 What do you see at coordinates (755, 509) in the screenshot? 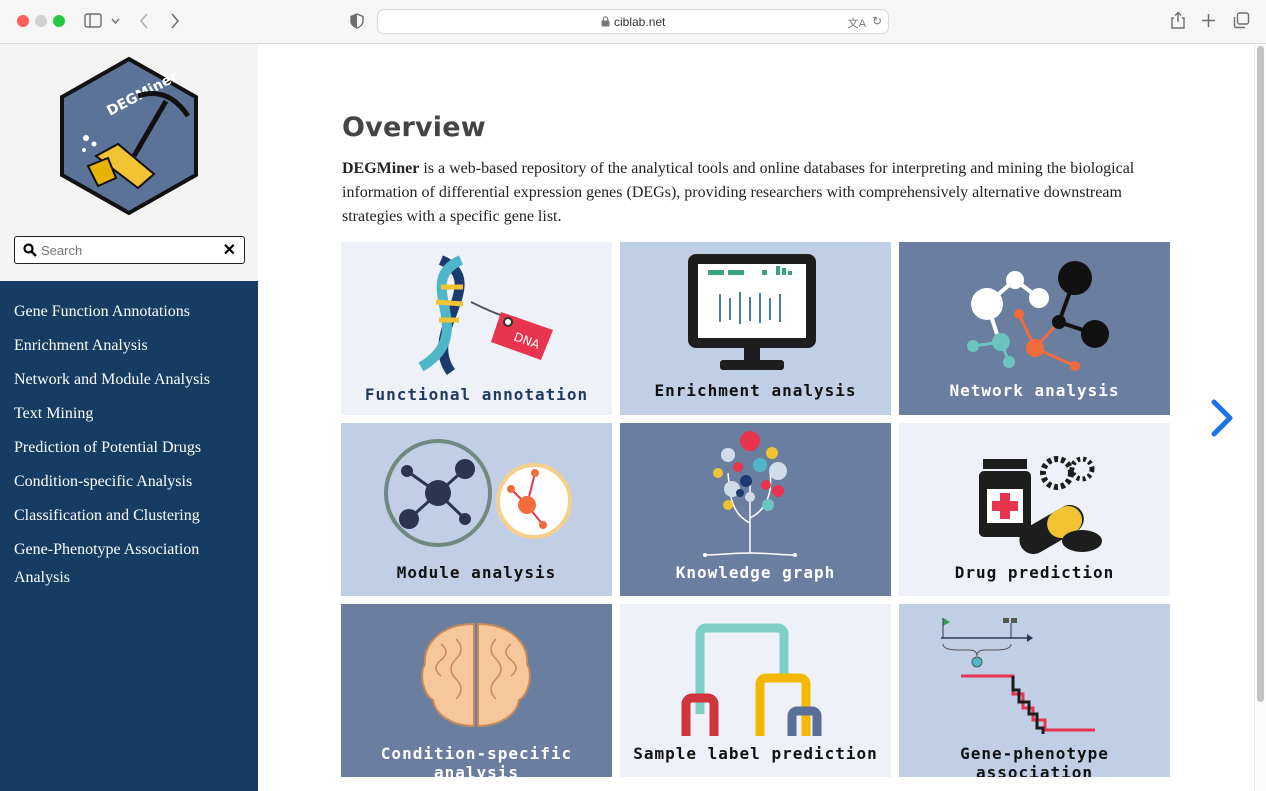
I see `tile-knowledge-graph: Knowledge graph` at bounding box center [755, 509].